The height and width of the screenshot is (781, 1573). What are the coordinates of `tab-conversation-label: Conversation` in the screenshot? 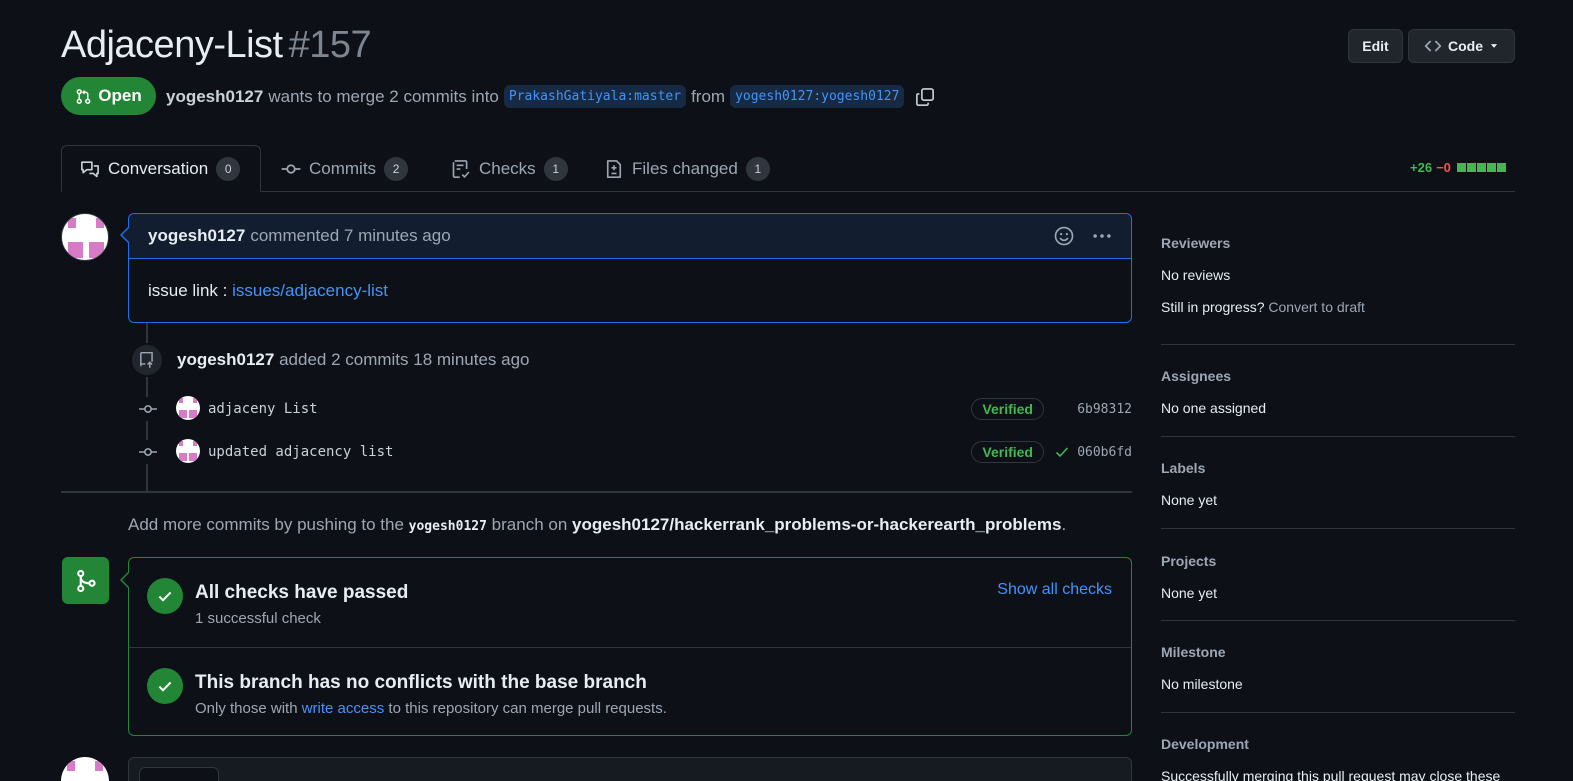 It's located at (158, 168).